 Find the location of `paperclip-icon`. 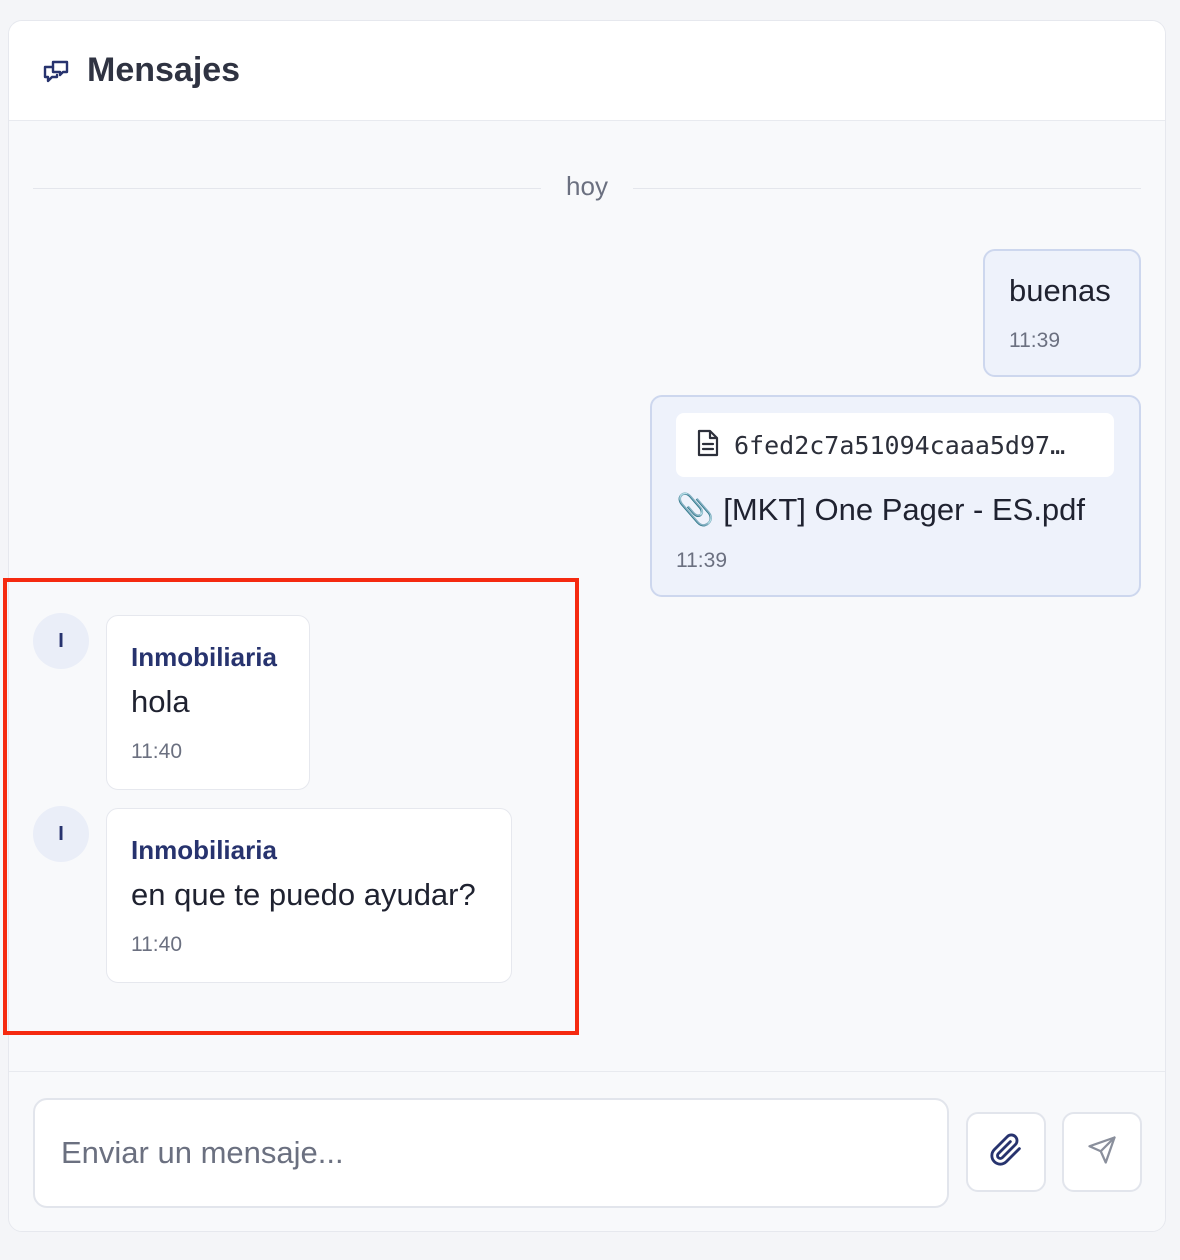

paperclip-icon is located at coordinates (1006, 1152).